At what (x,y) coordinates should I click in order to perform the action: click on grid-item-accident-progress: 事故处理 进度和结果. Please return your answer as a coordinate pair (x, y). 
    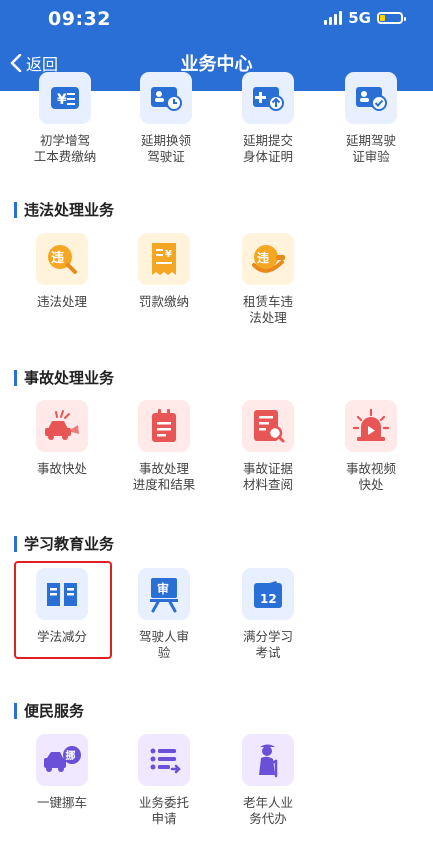
    Looking at the image, I should click on (164, 446).